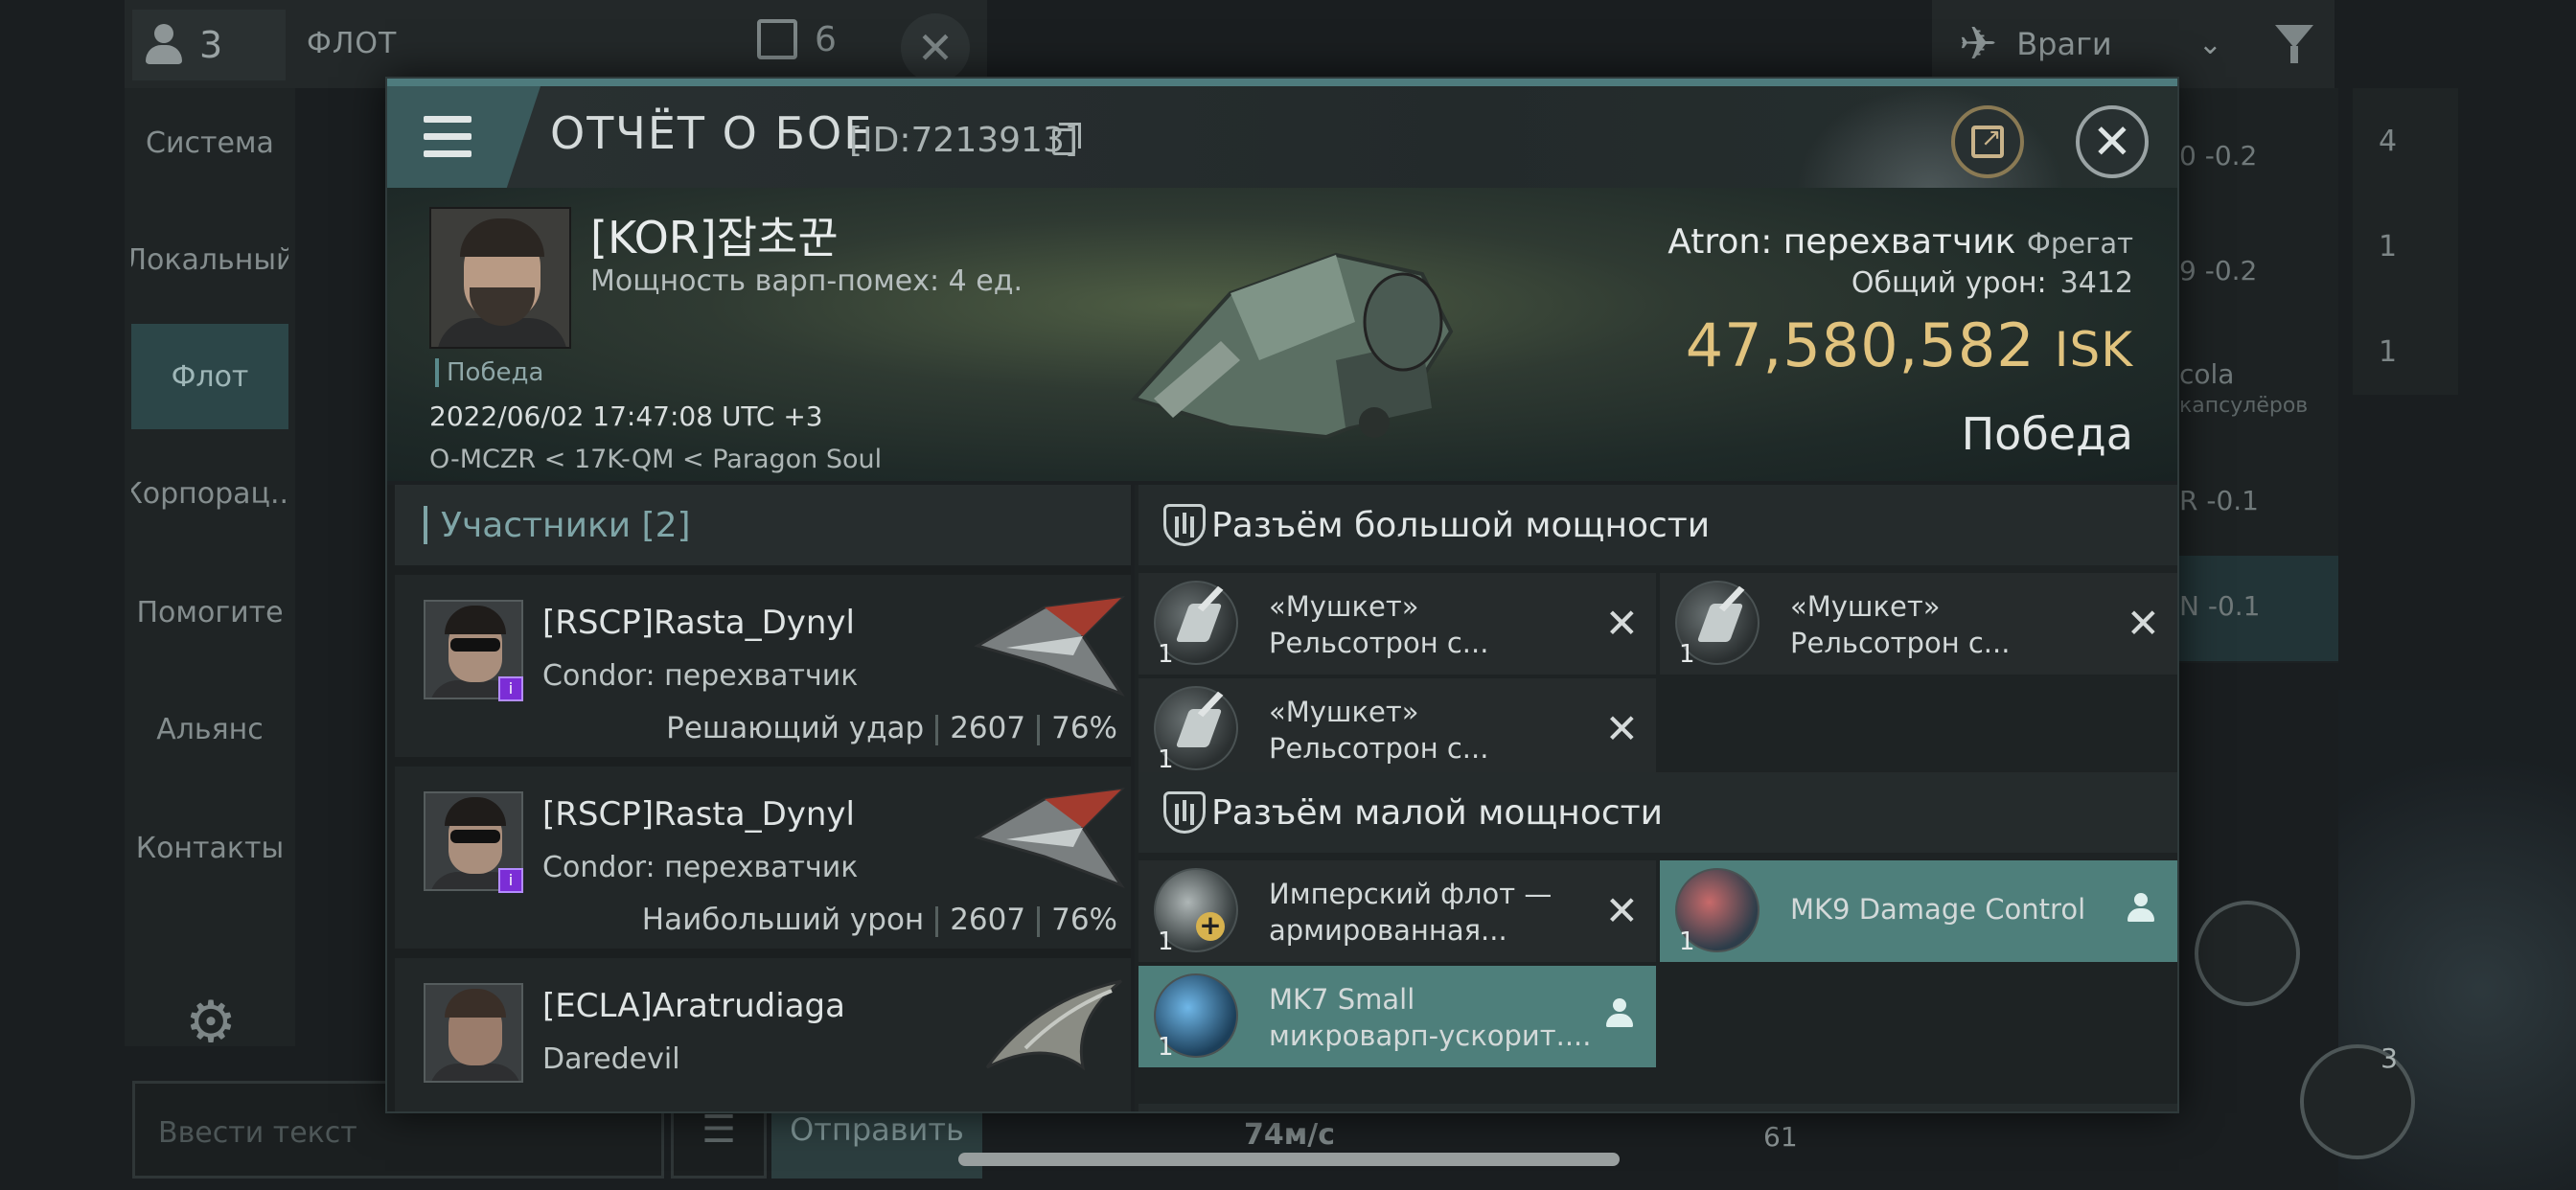  What do you see at coordinates (2256, 273) in the screenshot?
I see `overview-row: 9 -0.2` at bounding box center [2256, 273].